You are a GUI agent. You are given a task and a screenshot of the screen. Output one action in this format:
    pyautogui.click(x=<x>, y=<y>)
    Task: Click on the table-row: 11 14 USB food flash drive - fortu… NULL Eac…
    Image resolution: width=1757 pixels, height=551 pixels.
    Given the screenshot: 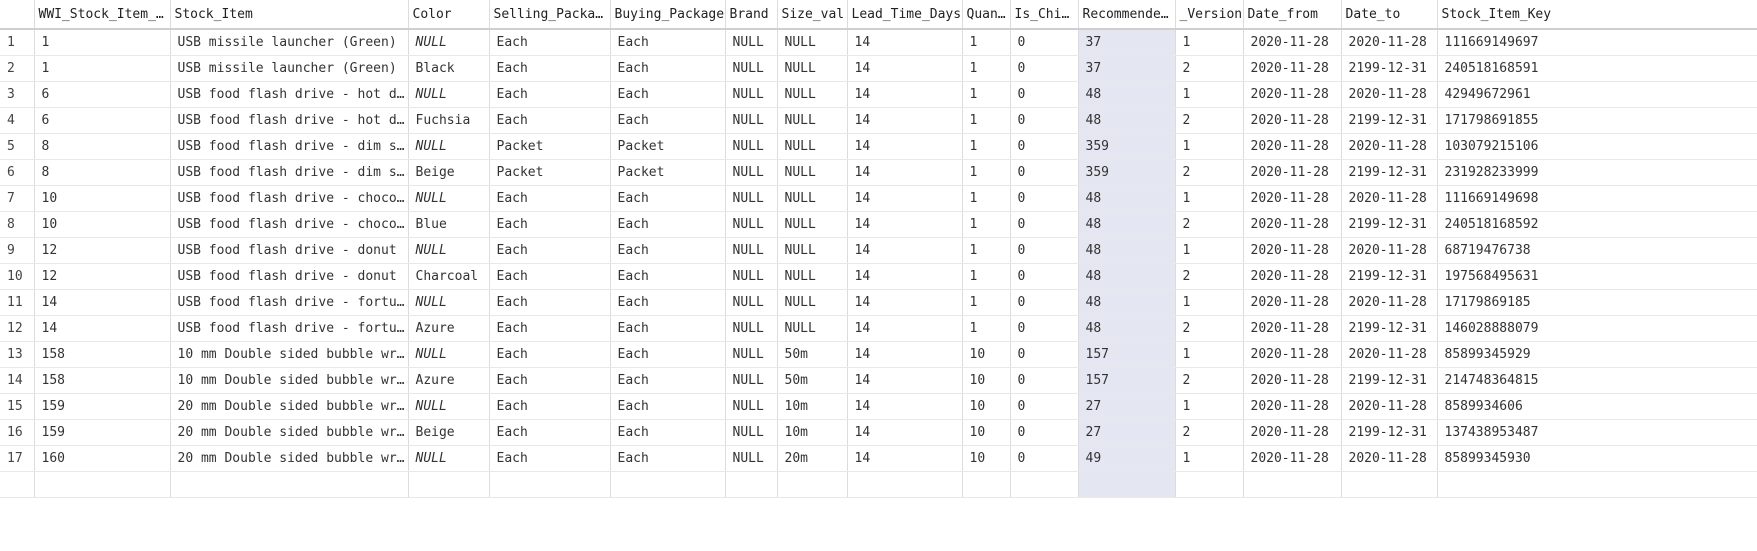 What is the action you would take?
    pyautogui.click(x=878, y=302)
    